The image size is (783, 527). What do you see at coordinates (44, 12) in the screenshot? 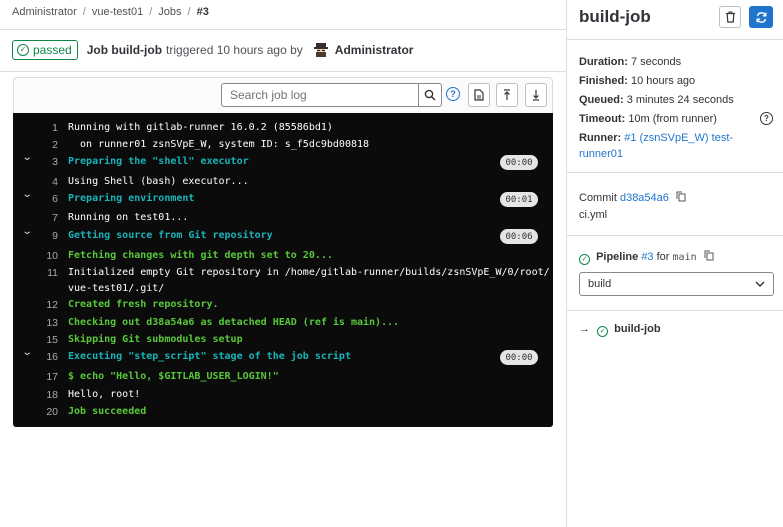
I see `breadcrumb-administrator: Administrator` at bounding box center [44, 12].